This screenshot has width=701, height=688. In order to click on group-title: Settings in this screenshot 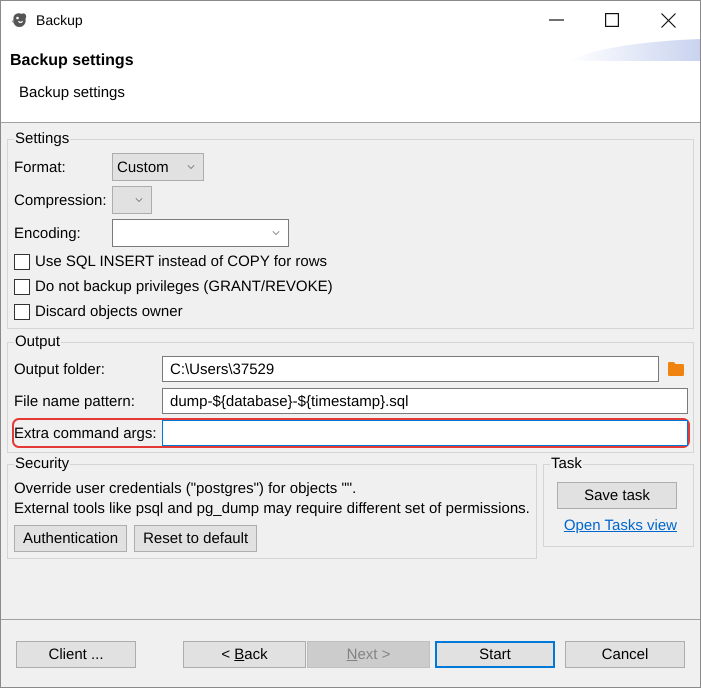, I will do `click(42, 139)`.